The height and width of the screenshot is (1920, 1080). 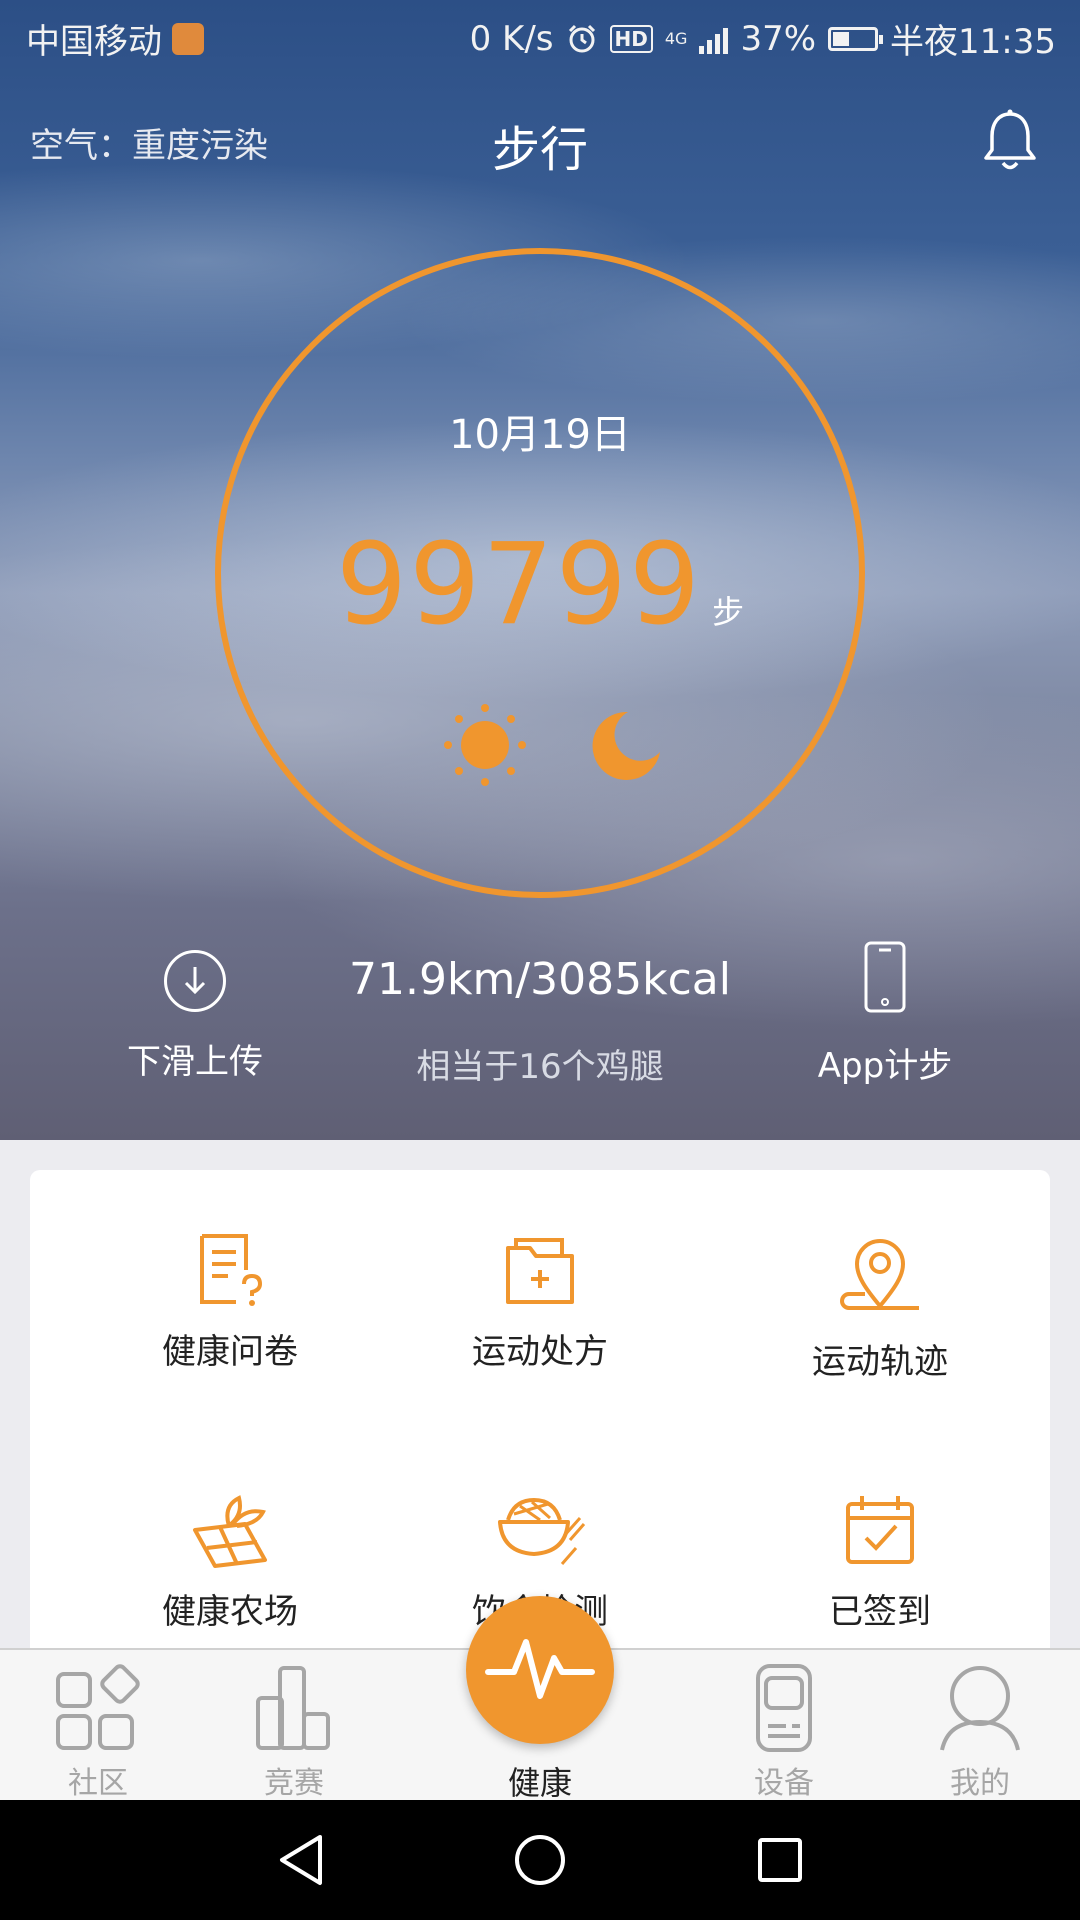 I want to click on food-bowl-icon, so click(x=542, y=1531).